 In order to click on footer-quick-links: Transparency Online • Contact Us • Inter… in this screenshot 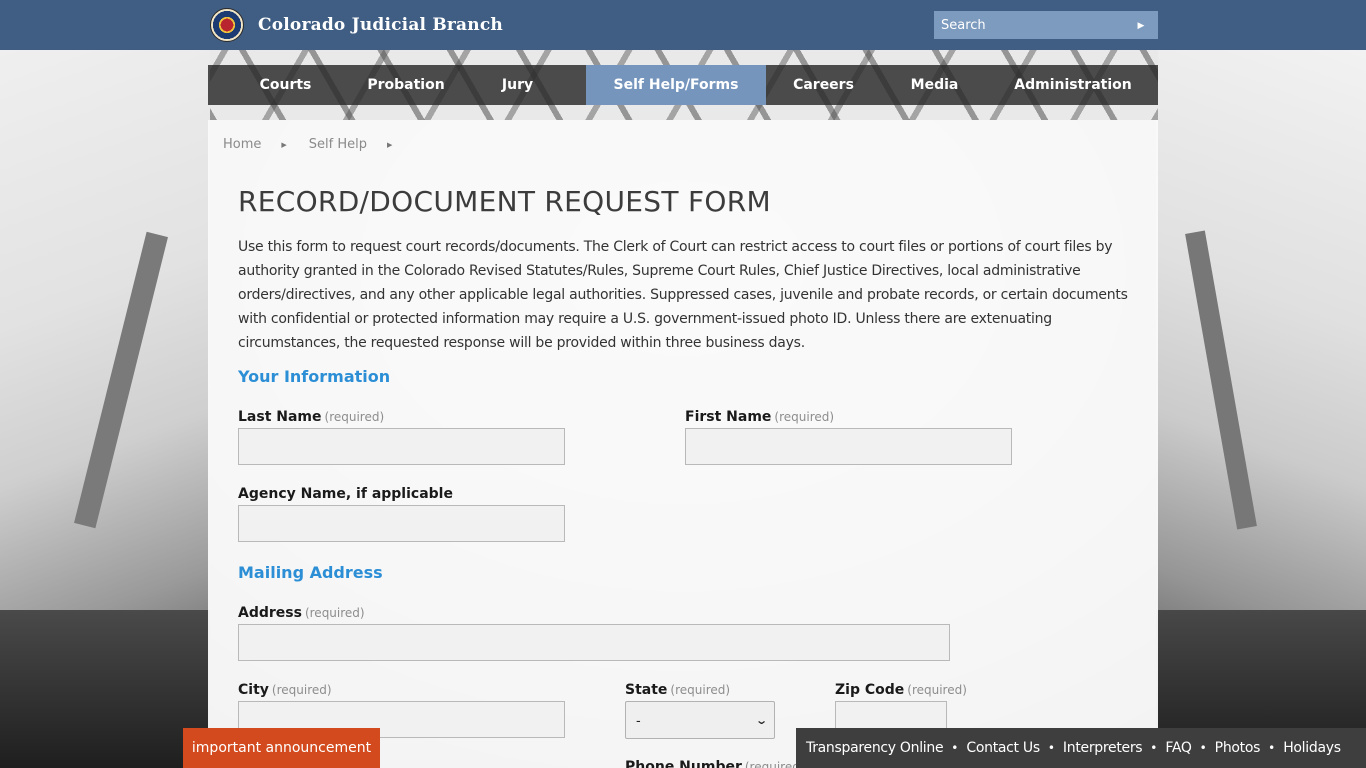, I will do `click(1081, 748)`.